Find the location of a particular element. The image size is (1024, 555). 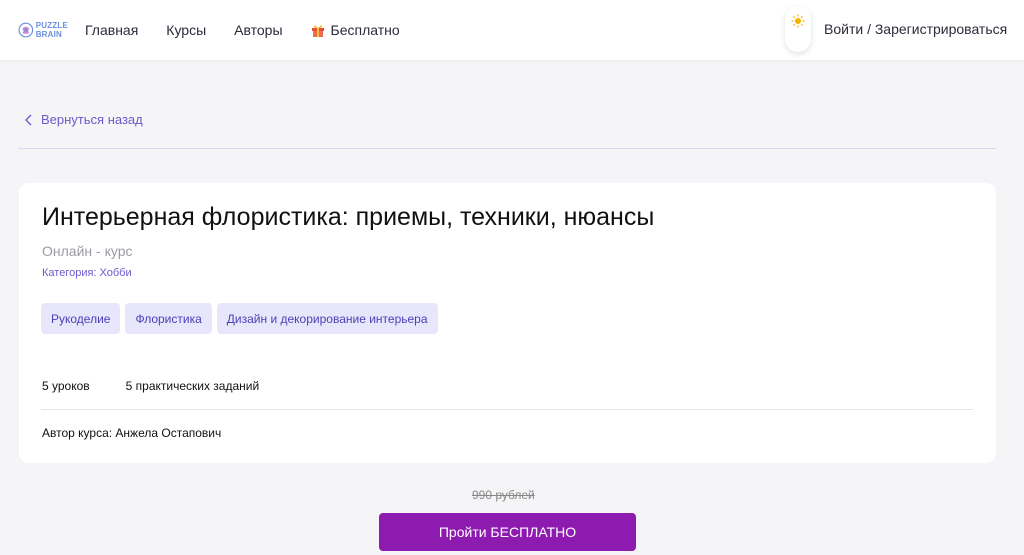

nav-courses: Курсы is located at coordinates (186, 30).